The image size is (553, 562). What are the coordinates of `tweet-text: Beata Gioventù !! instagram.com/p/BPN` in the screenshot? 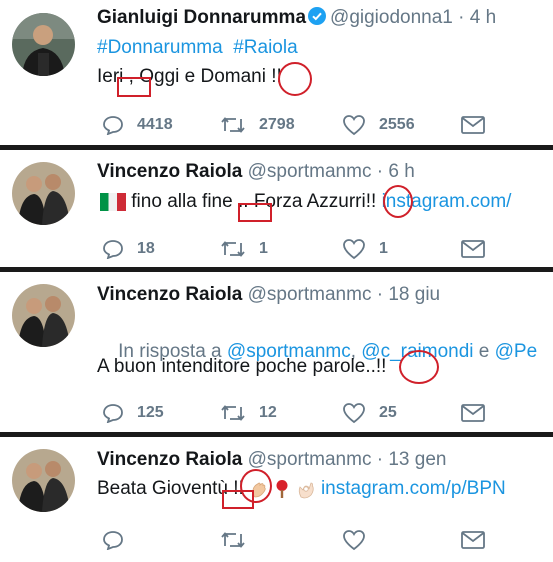 It's located at (301, 489).